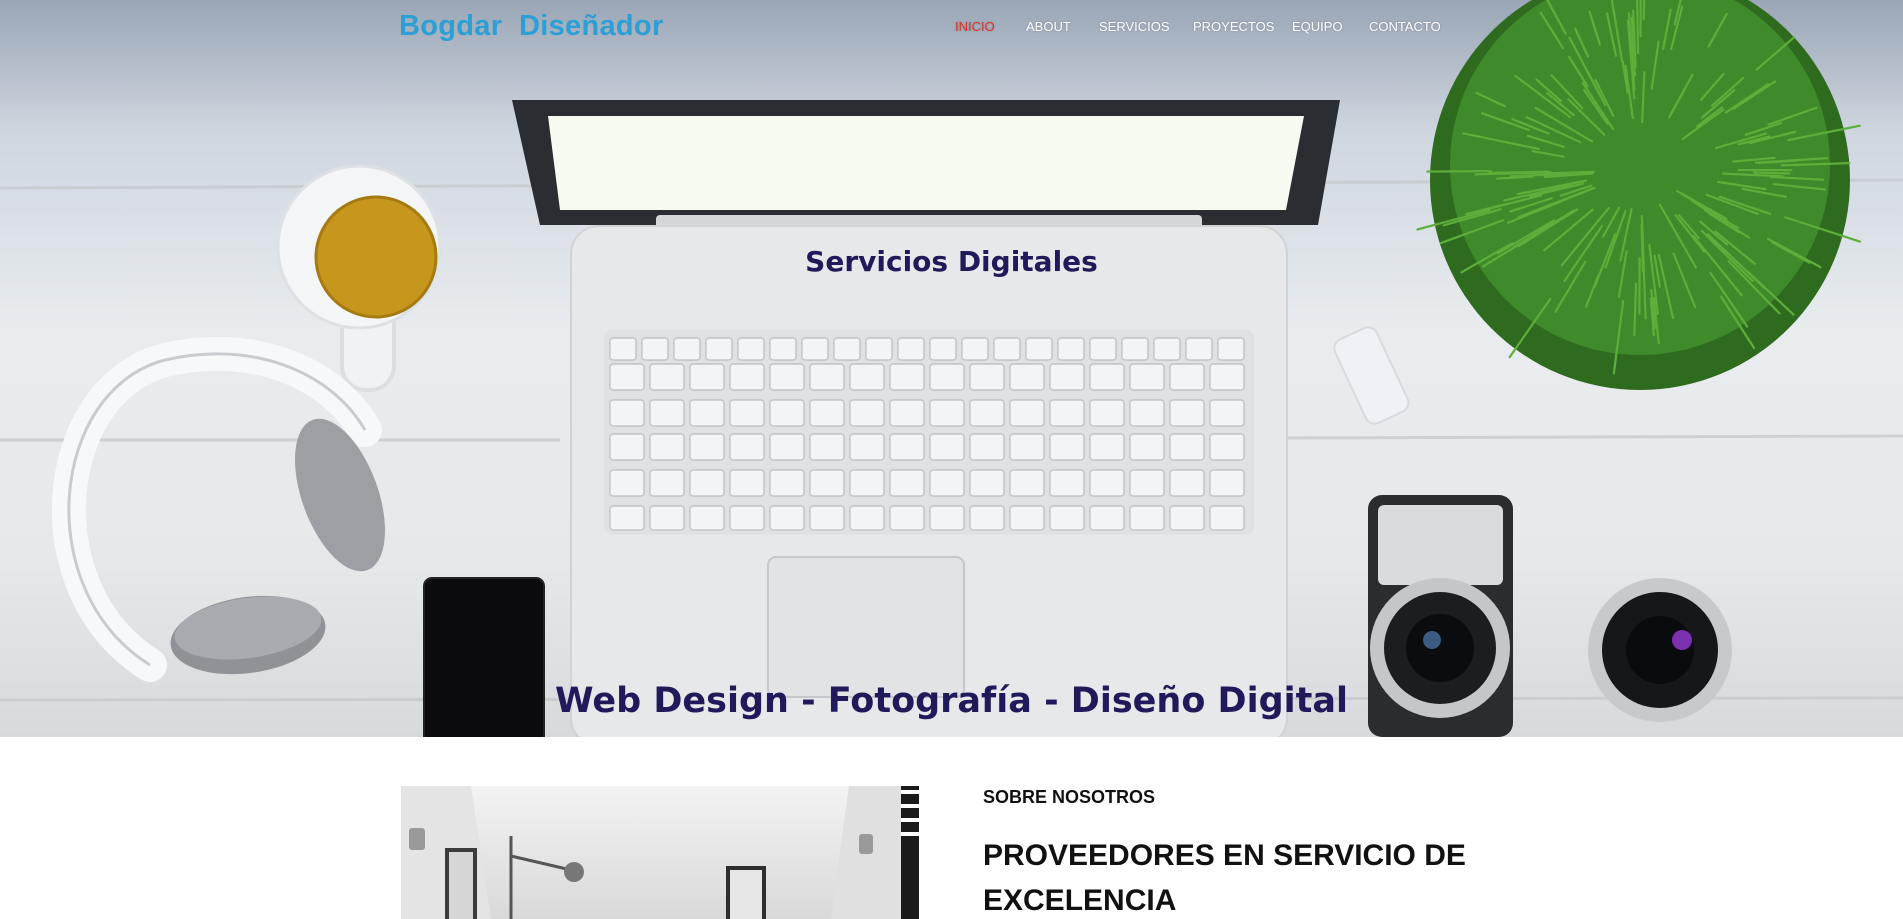 The height and width of the screenshot is (919, 1903). What do you see at coordinates (951, 701) in the screenshot?
I see `hero-subtitle: Web Design - Fotografía - Diseño Digital` at bounding box center [951, 701].